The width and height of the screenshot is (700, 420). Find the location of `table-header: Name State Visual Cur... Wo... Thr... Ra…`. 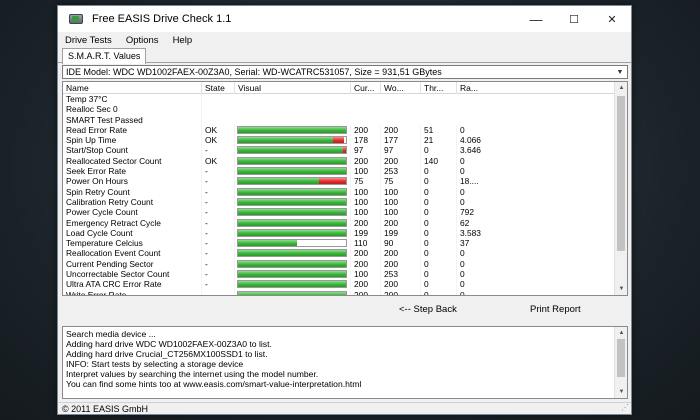

table-header: Name State Visual Cur... Wo... Thr... Ra… is located at coordinates (339, 88).